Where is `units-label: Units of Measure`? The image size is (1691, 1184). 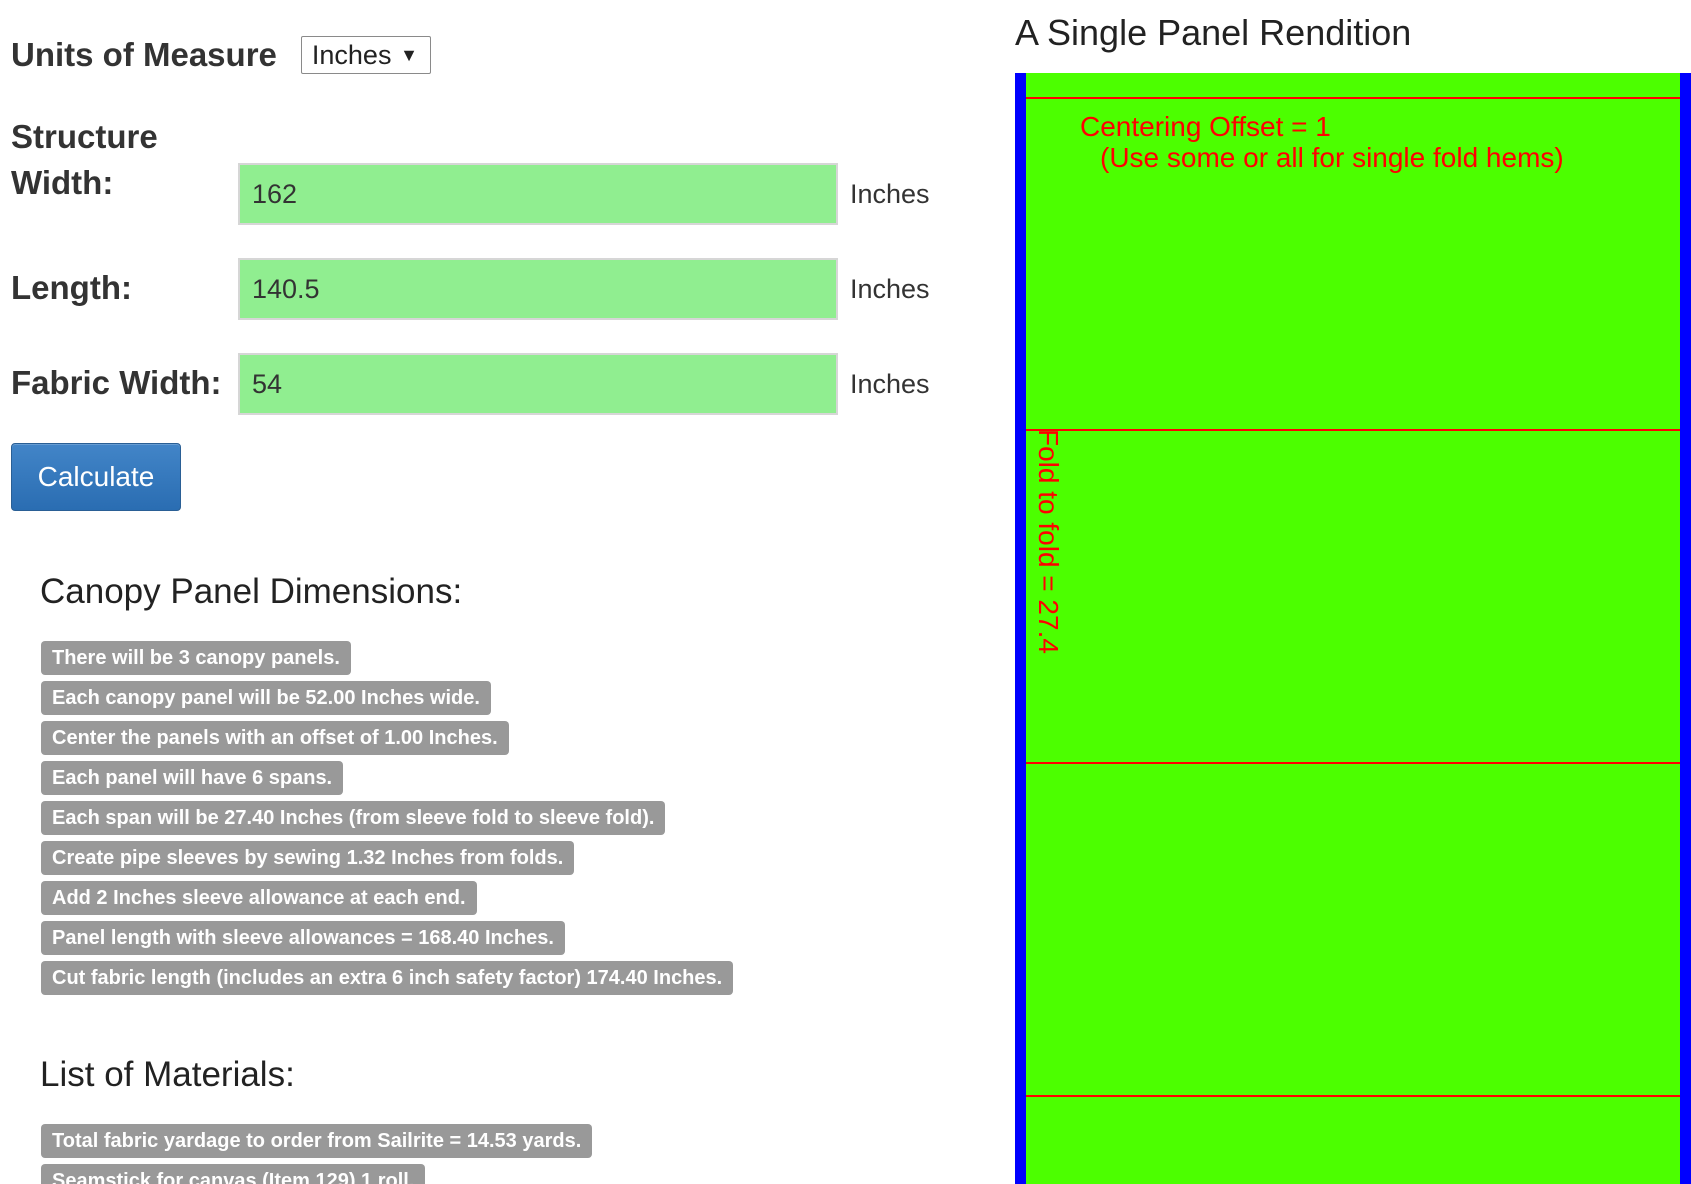 units-label: Units of Measure is located at coordinates (144, 54).